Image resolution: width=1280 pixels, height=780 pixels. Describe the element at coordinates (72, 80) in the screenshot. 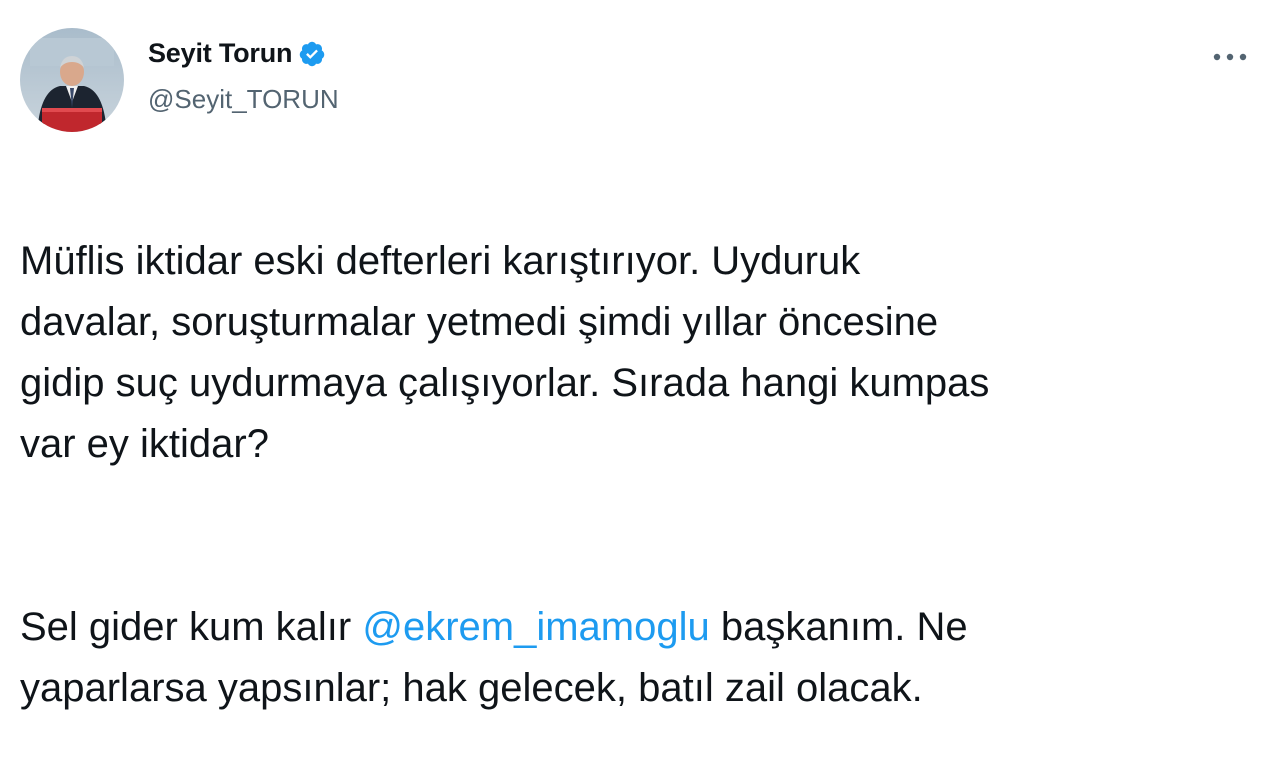

I see `avatar` at that location.